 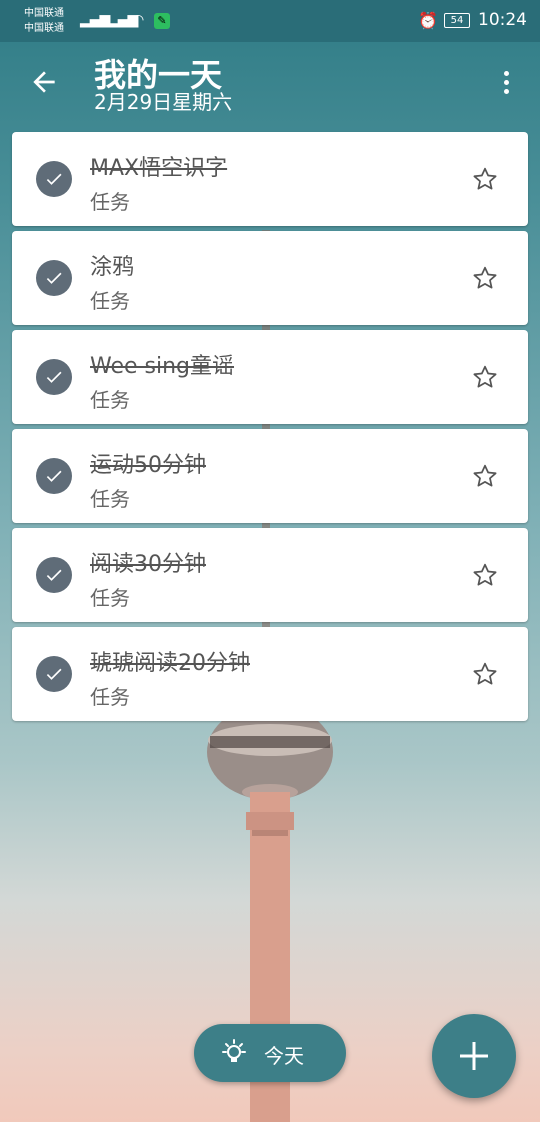 I want to click on today-label: 今天, so click(x=284, y=1056).